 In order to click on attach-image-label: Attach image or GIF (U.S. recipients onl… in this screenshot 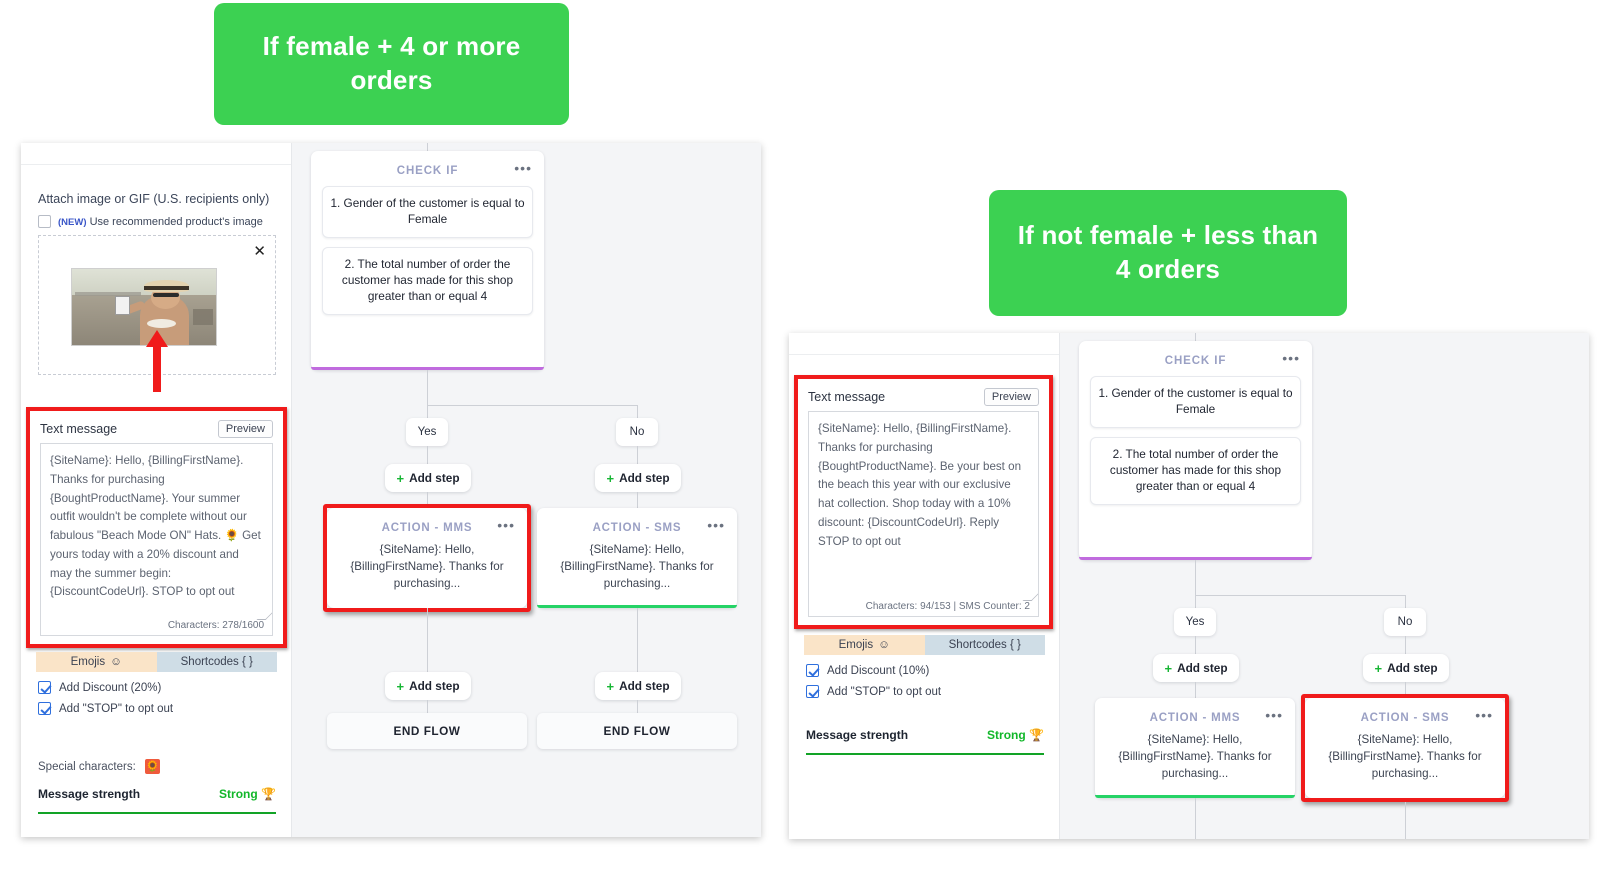, I will do `click(154, 199)`.